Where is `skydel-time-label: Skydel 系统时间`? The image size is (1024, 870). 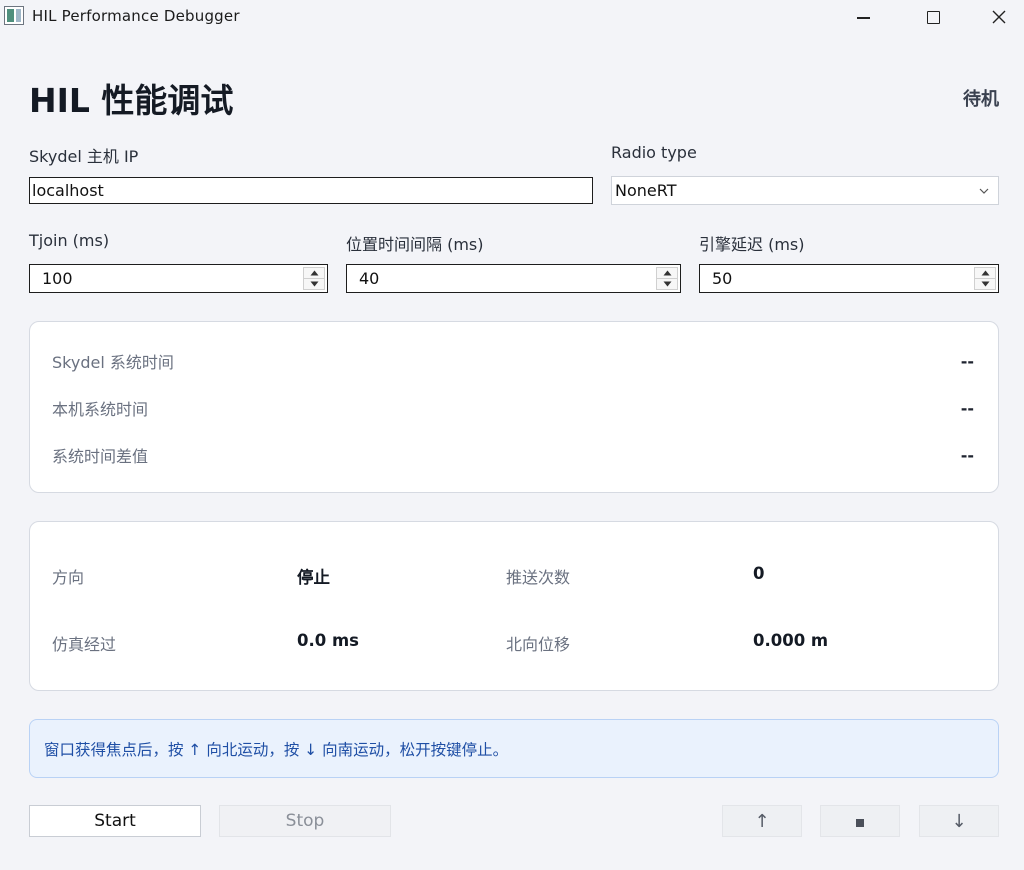 skydel-time-label: Skydel 系统时间 is located at coordinates (113, 362).